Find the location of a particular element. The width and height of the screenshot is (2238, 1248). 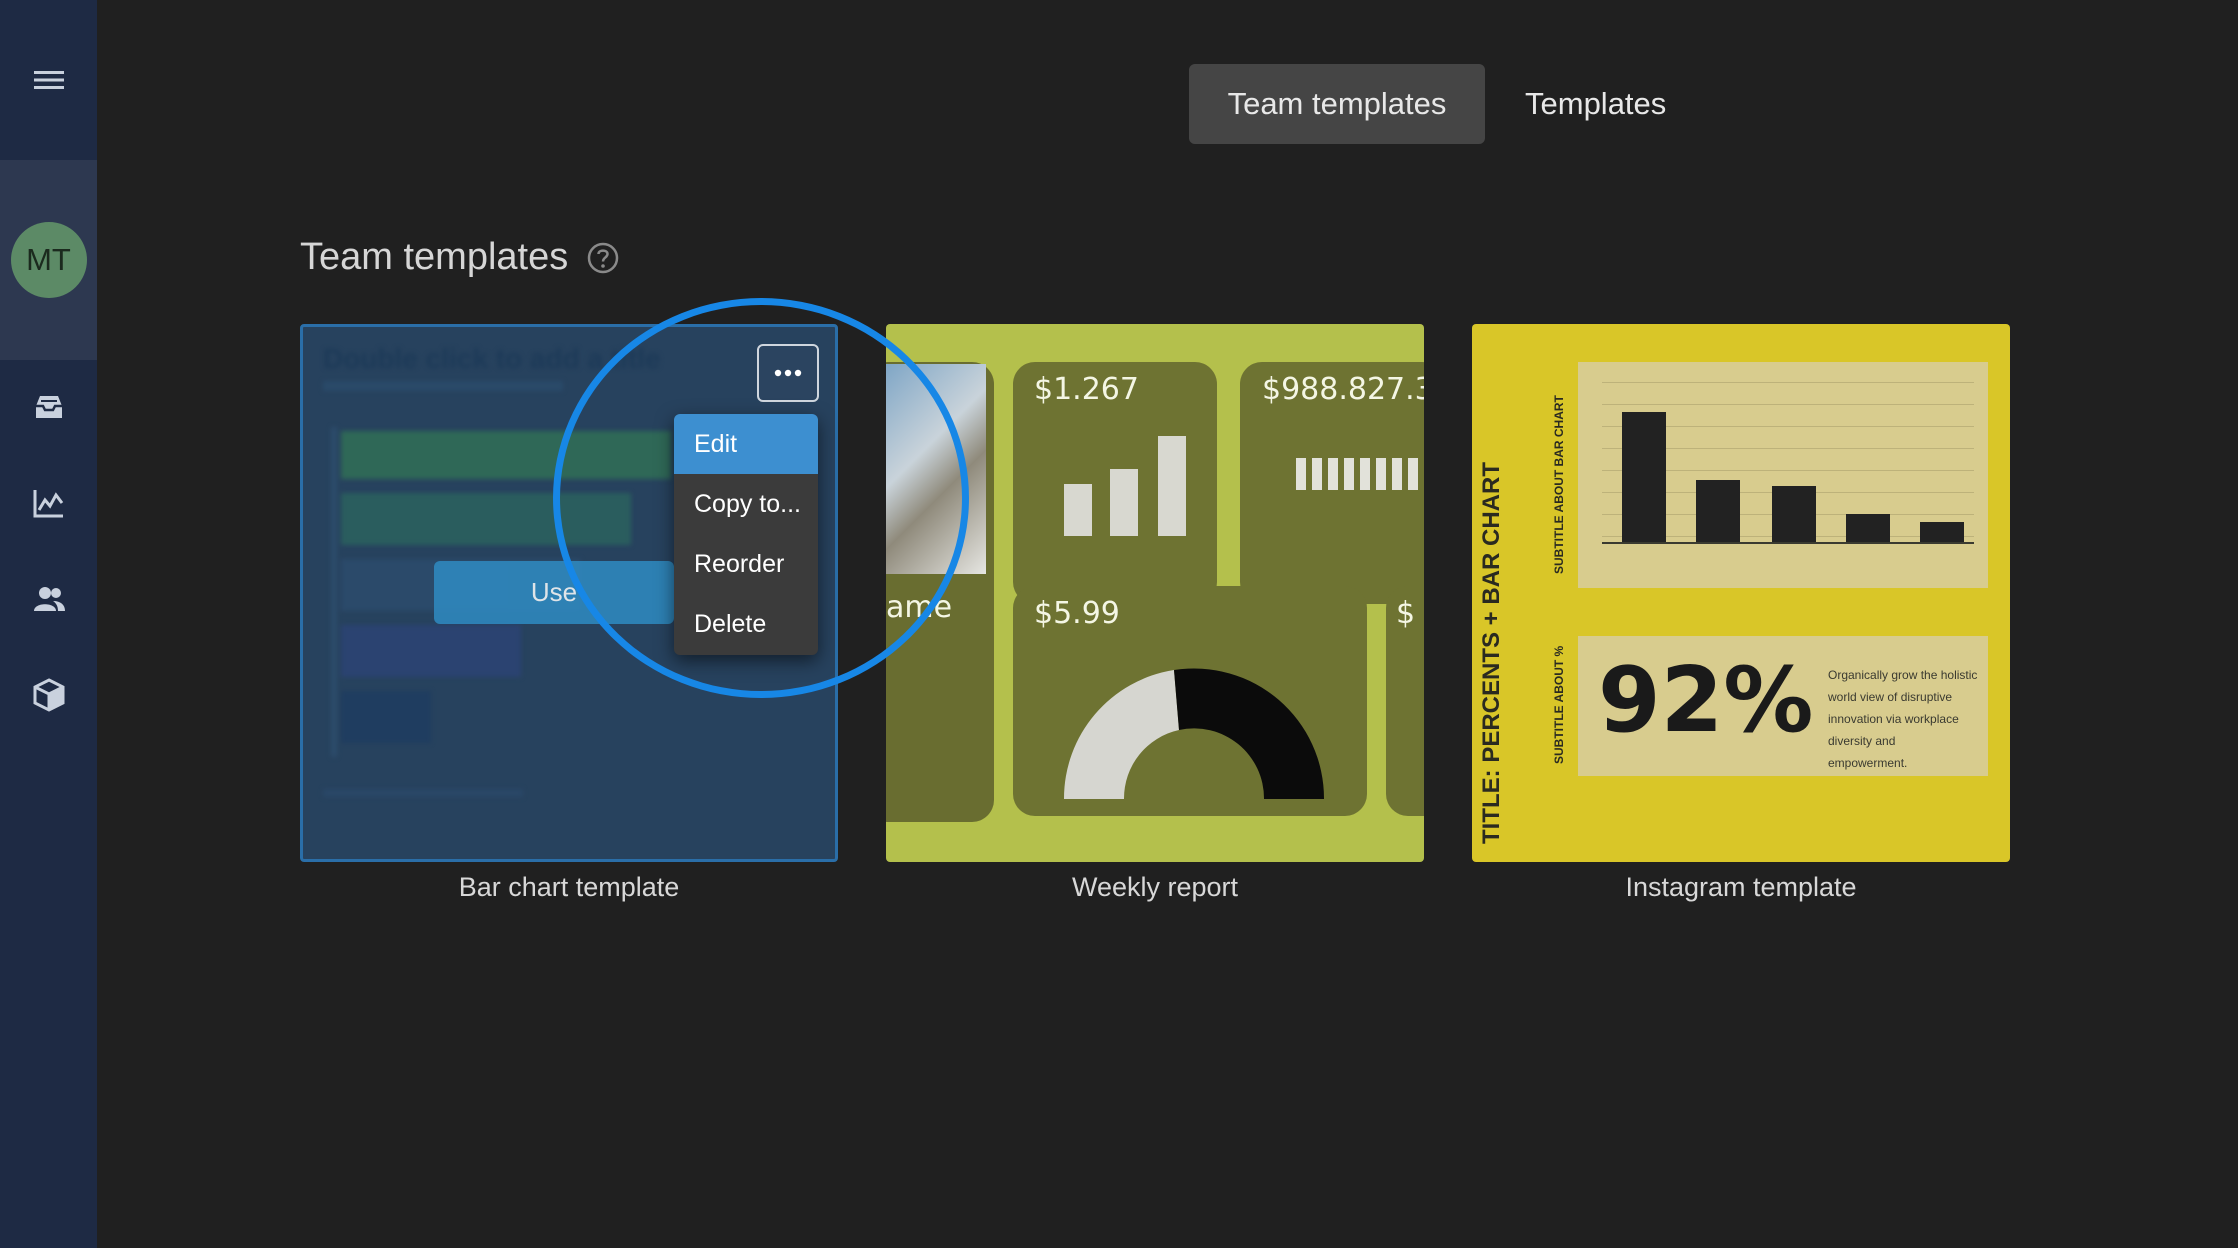

more-dots-icon is located at coordinates (788, 373).